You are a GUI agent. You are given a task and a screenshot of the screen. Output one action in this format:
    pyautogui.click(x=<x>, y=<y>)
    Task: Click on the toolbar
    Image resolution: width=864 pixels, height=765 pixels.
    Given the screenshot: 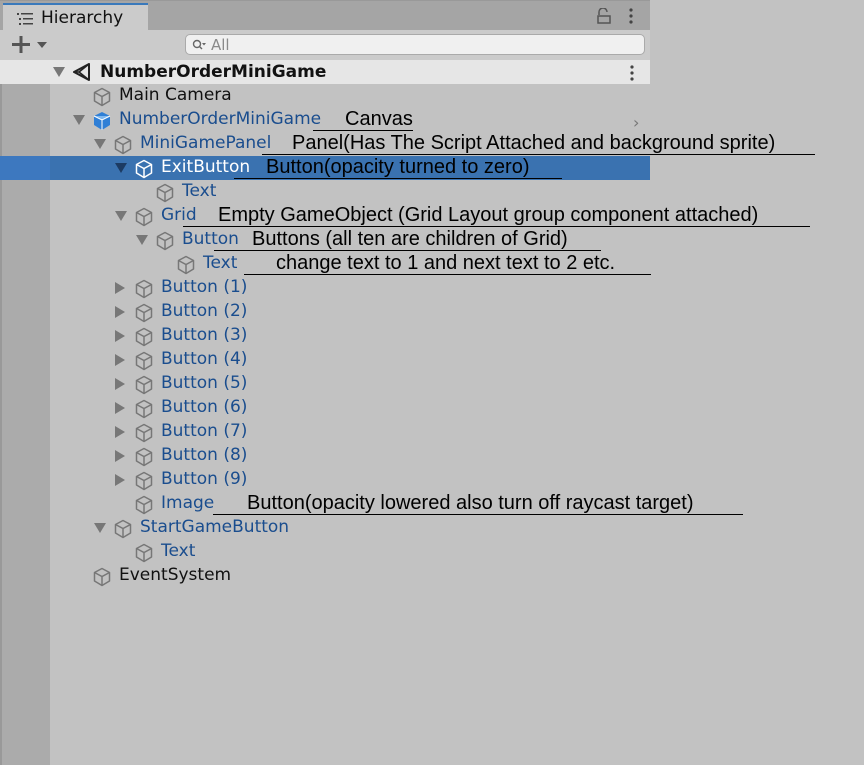 What is the action you would take?
    pyautogui.click(x=325, y=45)
    